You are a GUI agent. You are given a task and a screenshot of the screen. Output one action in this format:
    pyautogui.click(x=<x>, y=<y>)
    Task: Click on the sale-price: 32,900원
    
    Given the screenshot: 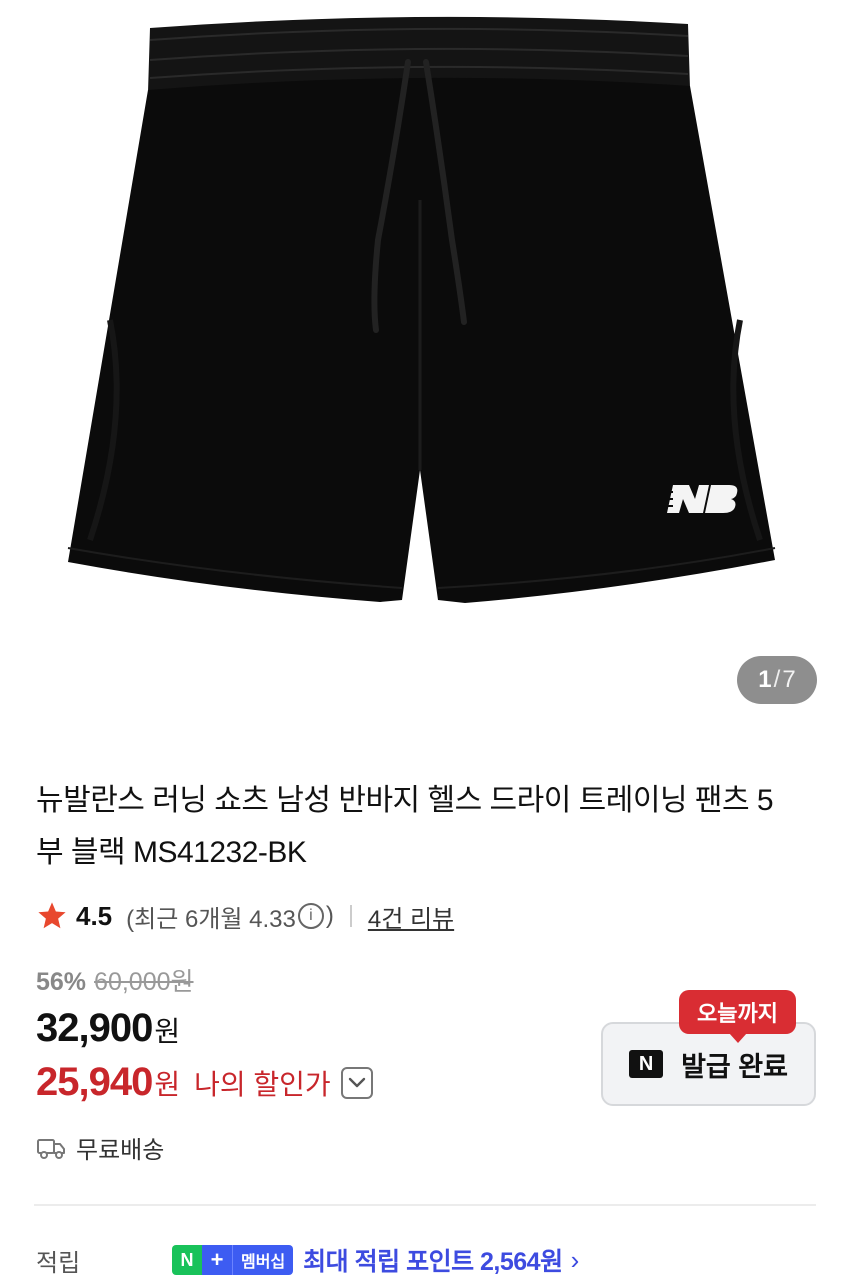 What is the action you would take?
    pyautogui.click(x=108, y=1028)
    